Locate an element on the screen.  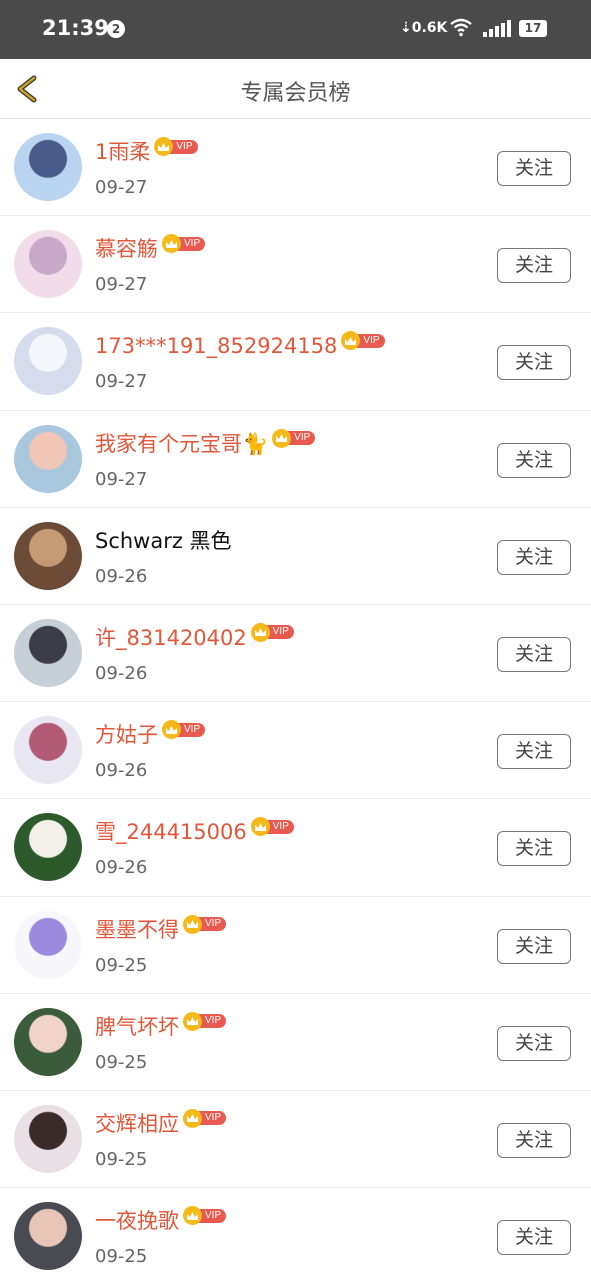
member-row: 1雨柔 VIP 09-27 关注 is located at coordinates (295, 168).